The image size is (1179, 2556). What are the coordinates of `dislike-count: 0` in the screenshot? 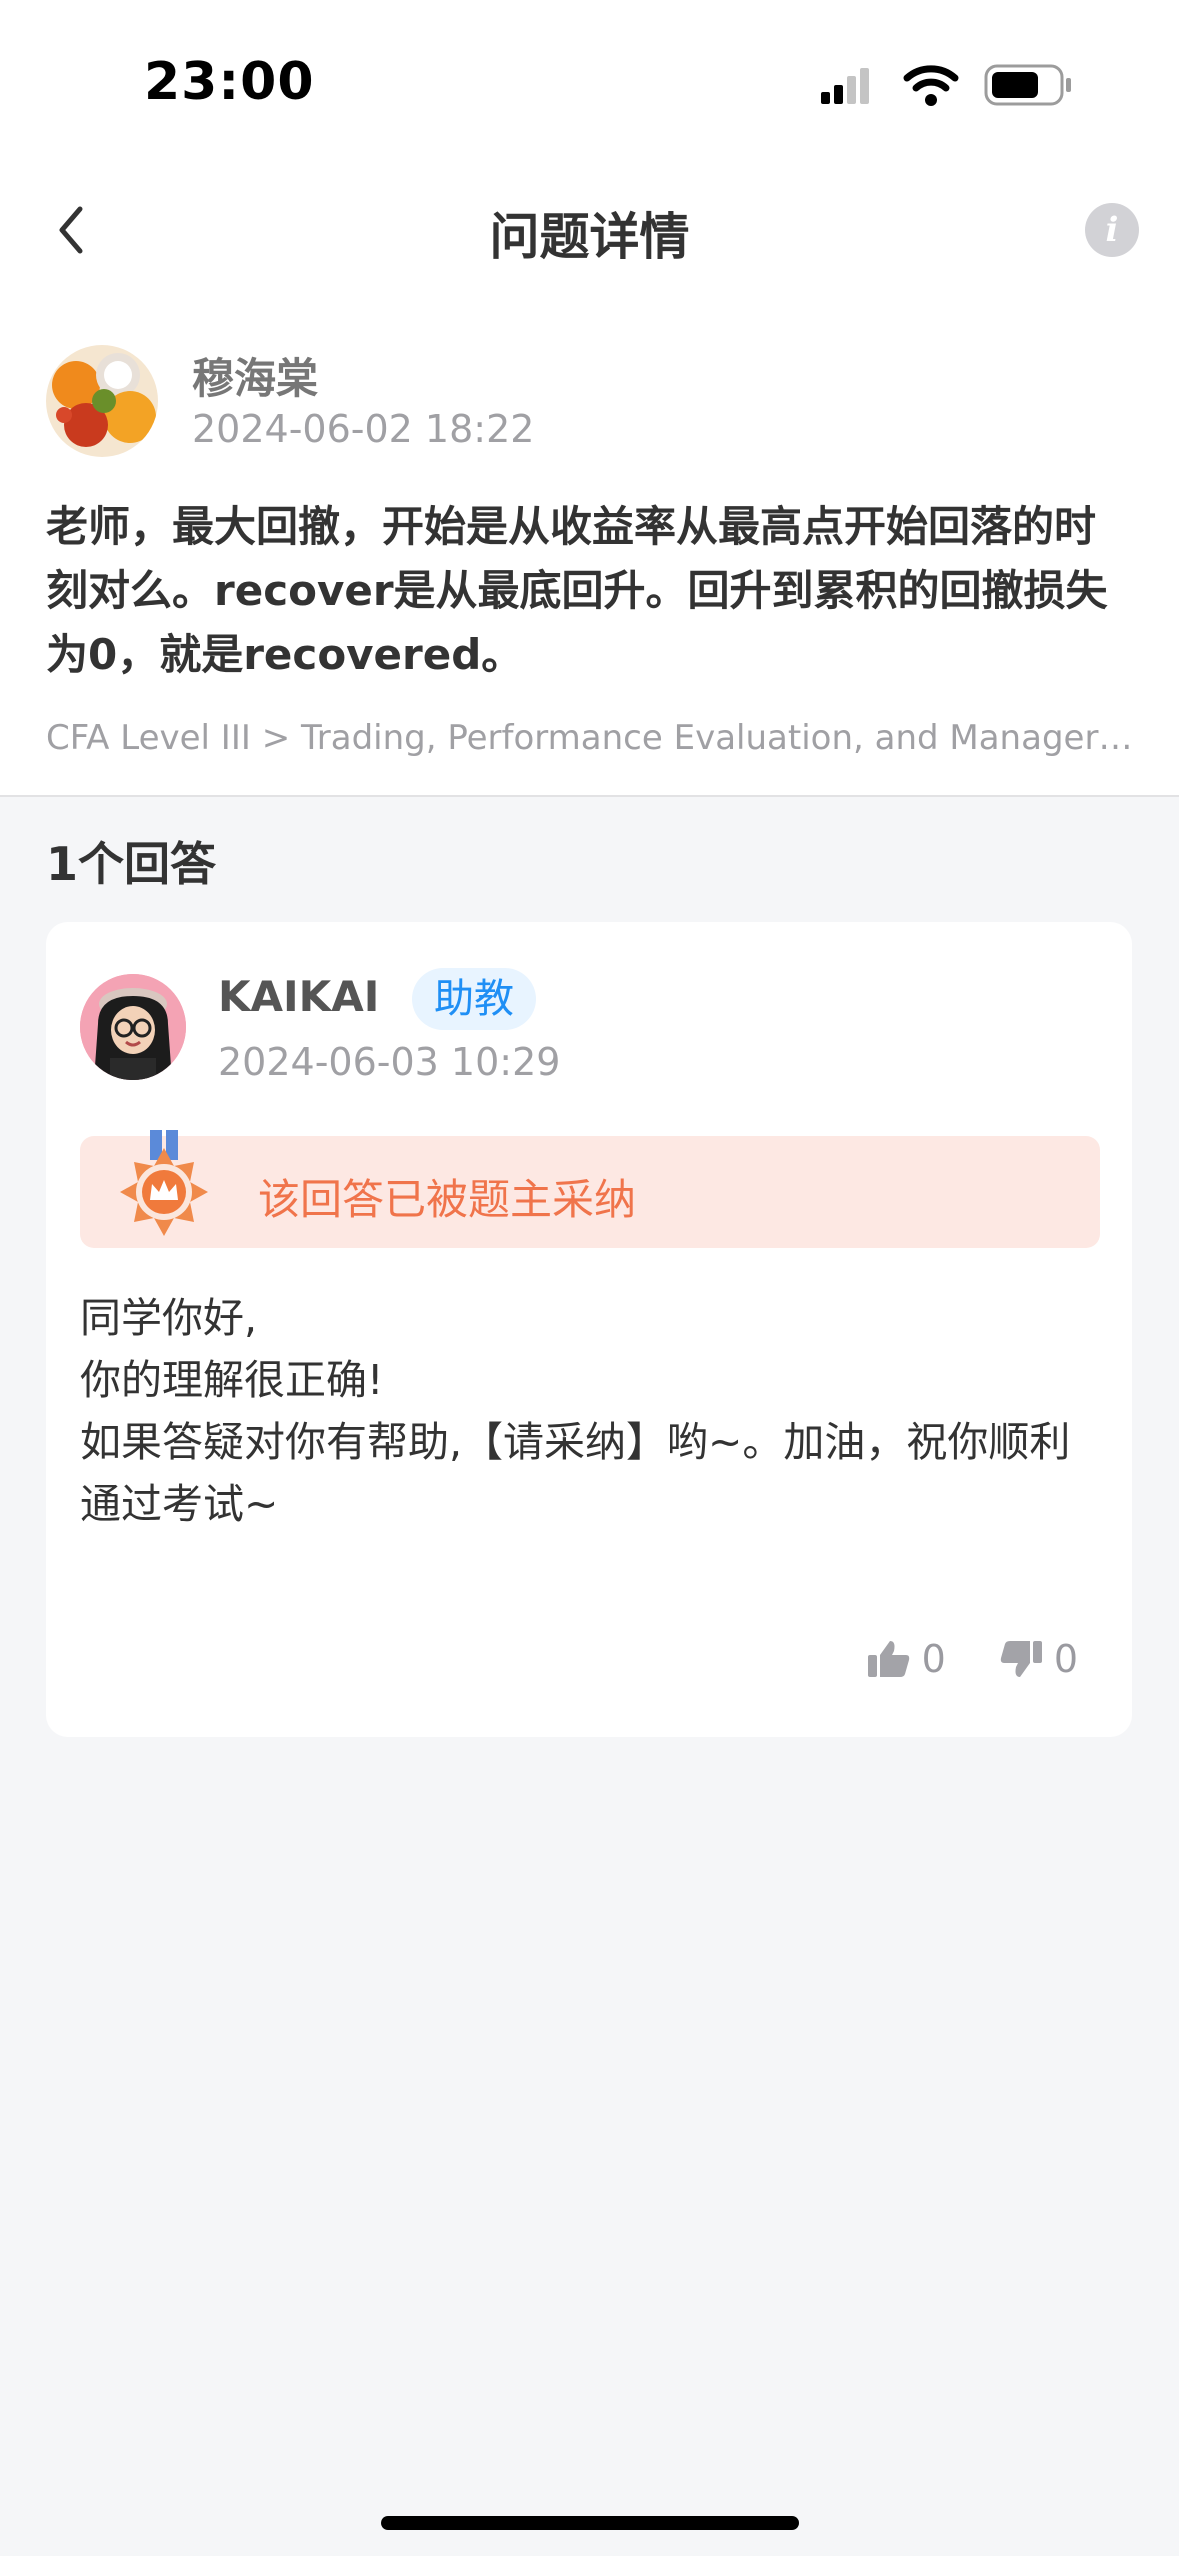 It's located at (1065, 1659).